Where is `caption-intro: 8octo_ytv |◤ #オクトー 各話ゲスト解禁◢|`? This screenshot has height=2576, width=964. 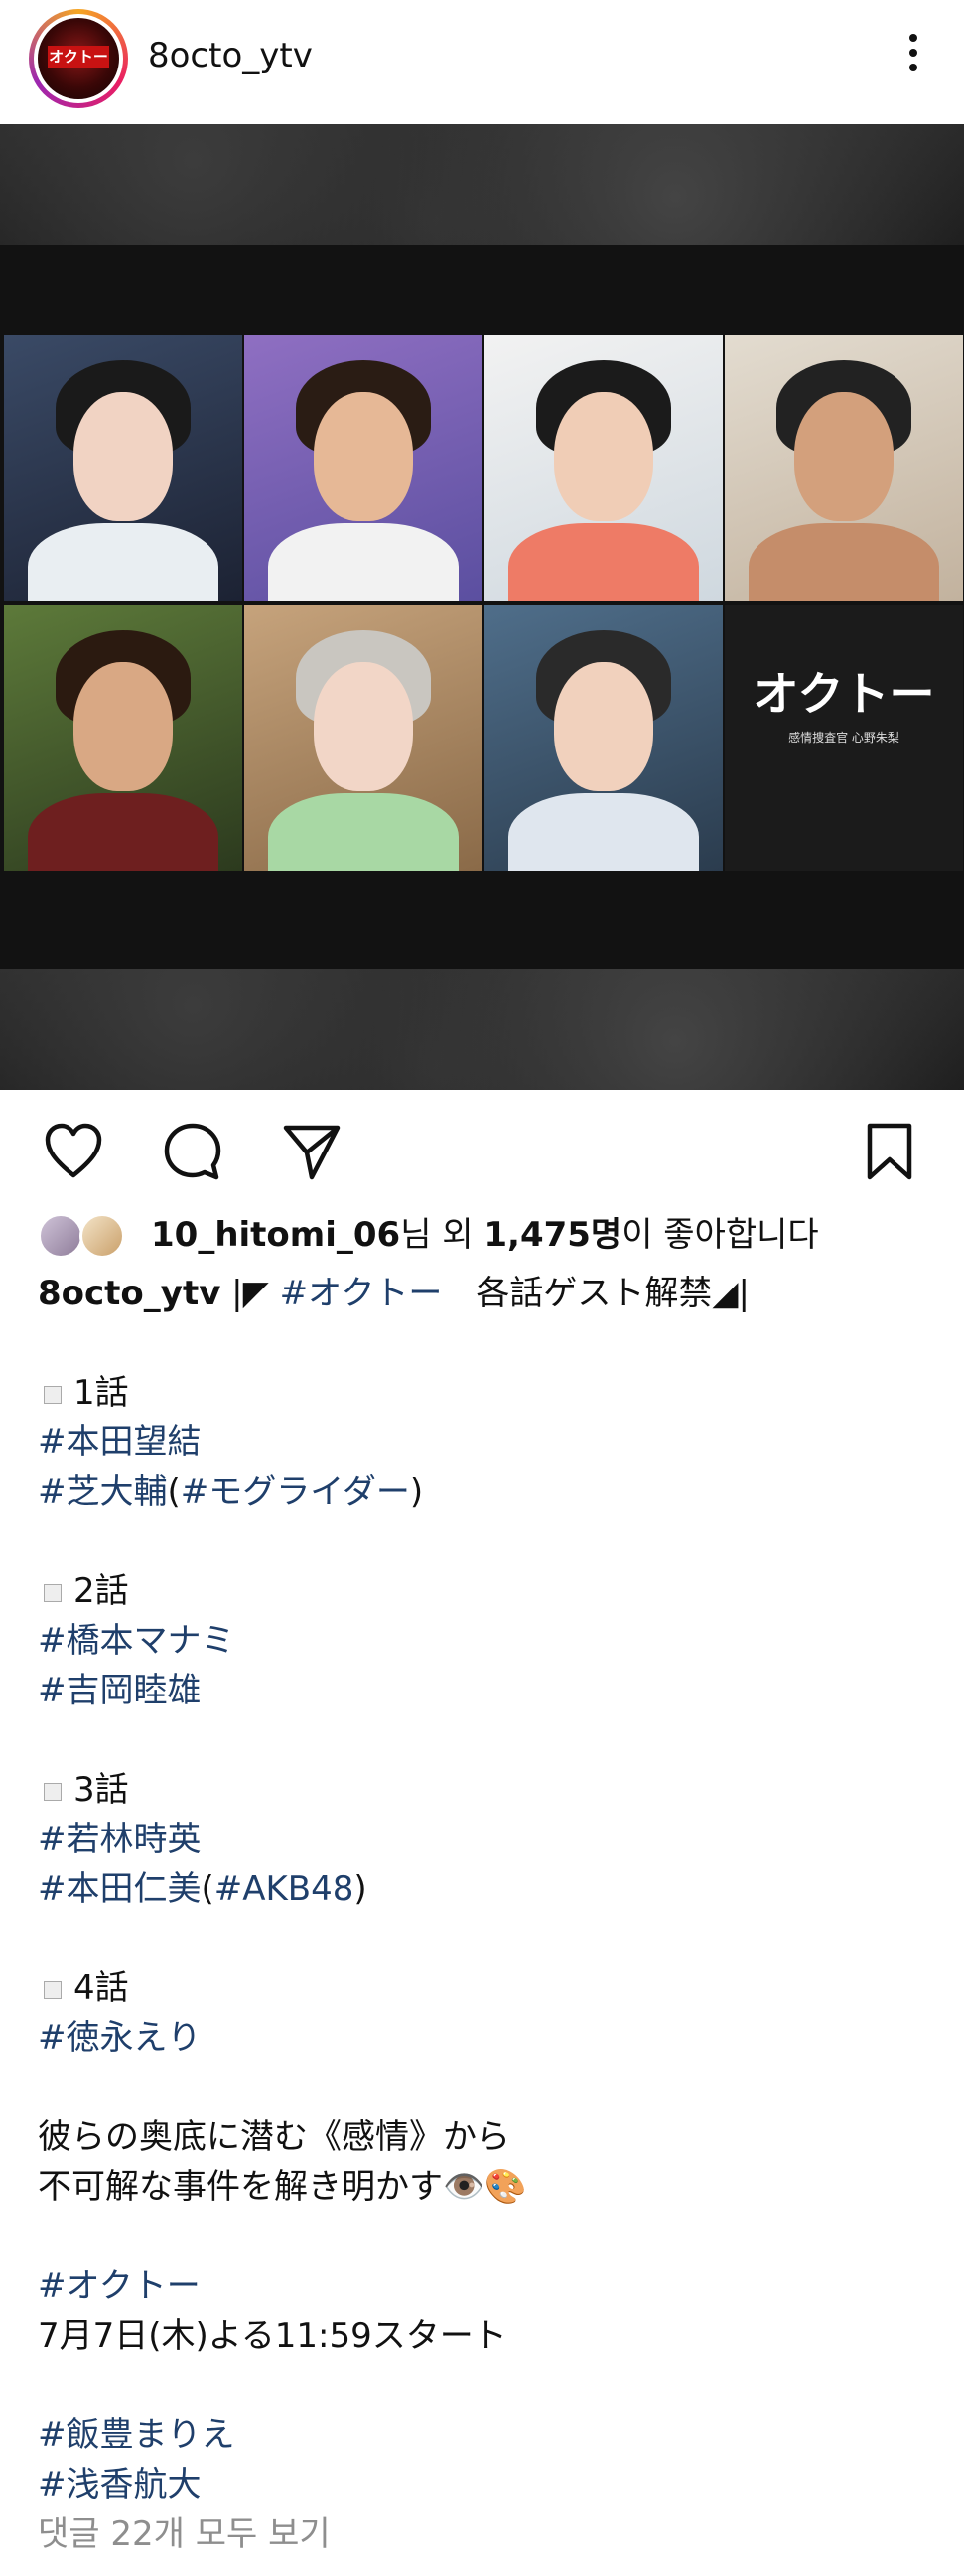
caption-intro: 8octo_ytv |◤ #オクトー 各話ゲスト解禁◢| is located at coordinates (394, 1293).